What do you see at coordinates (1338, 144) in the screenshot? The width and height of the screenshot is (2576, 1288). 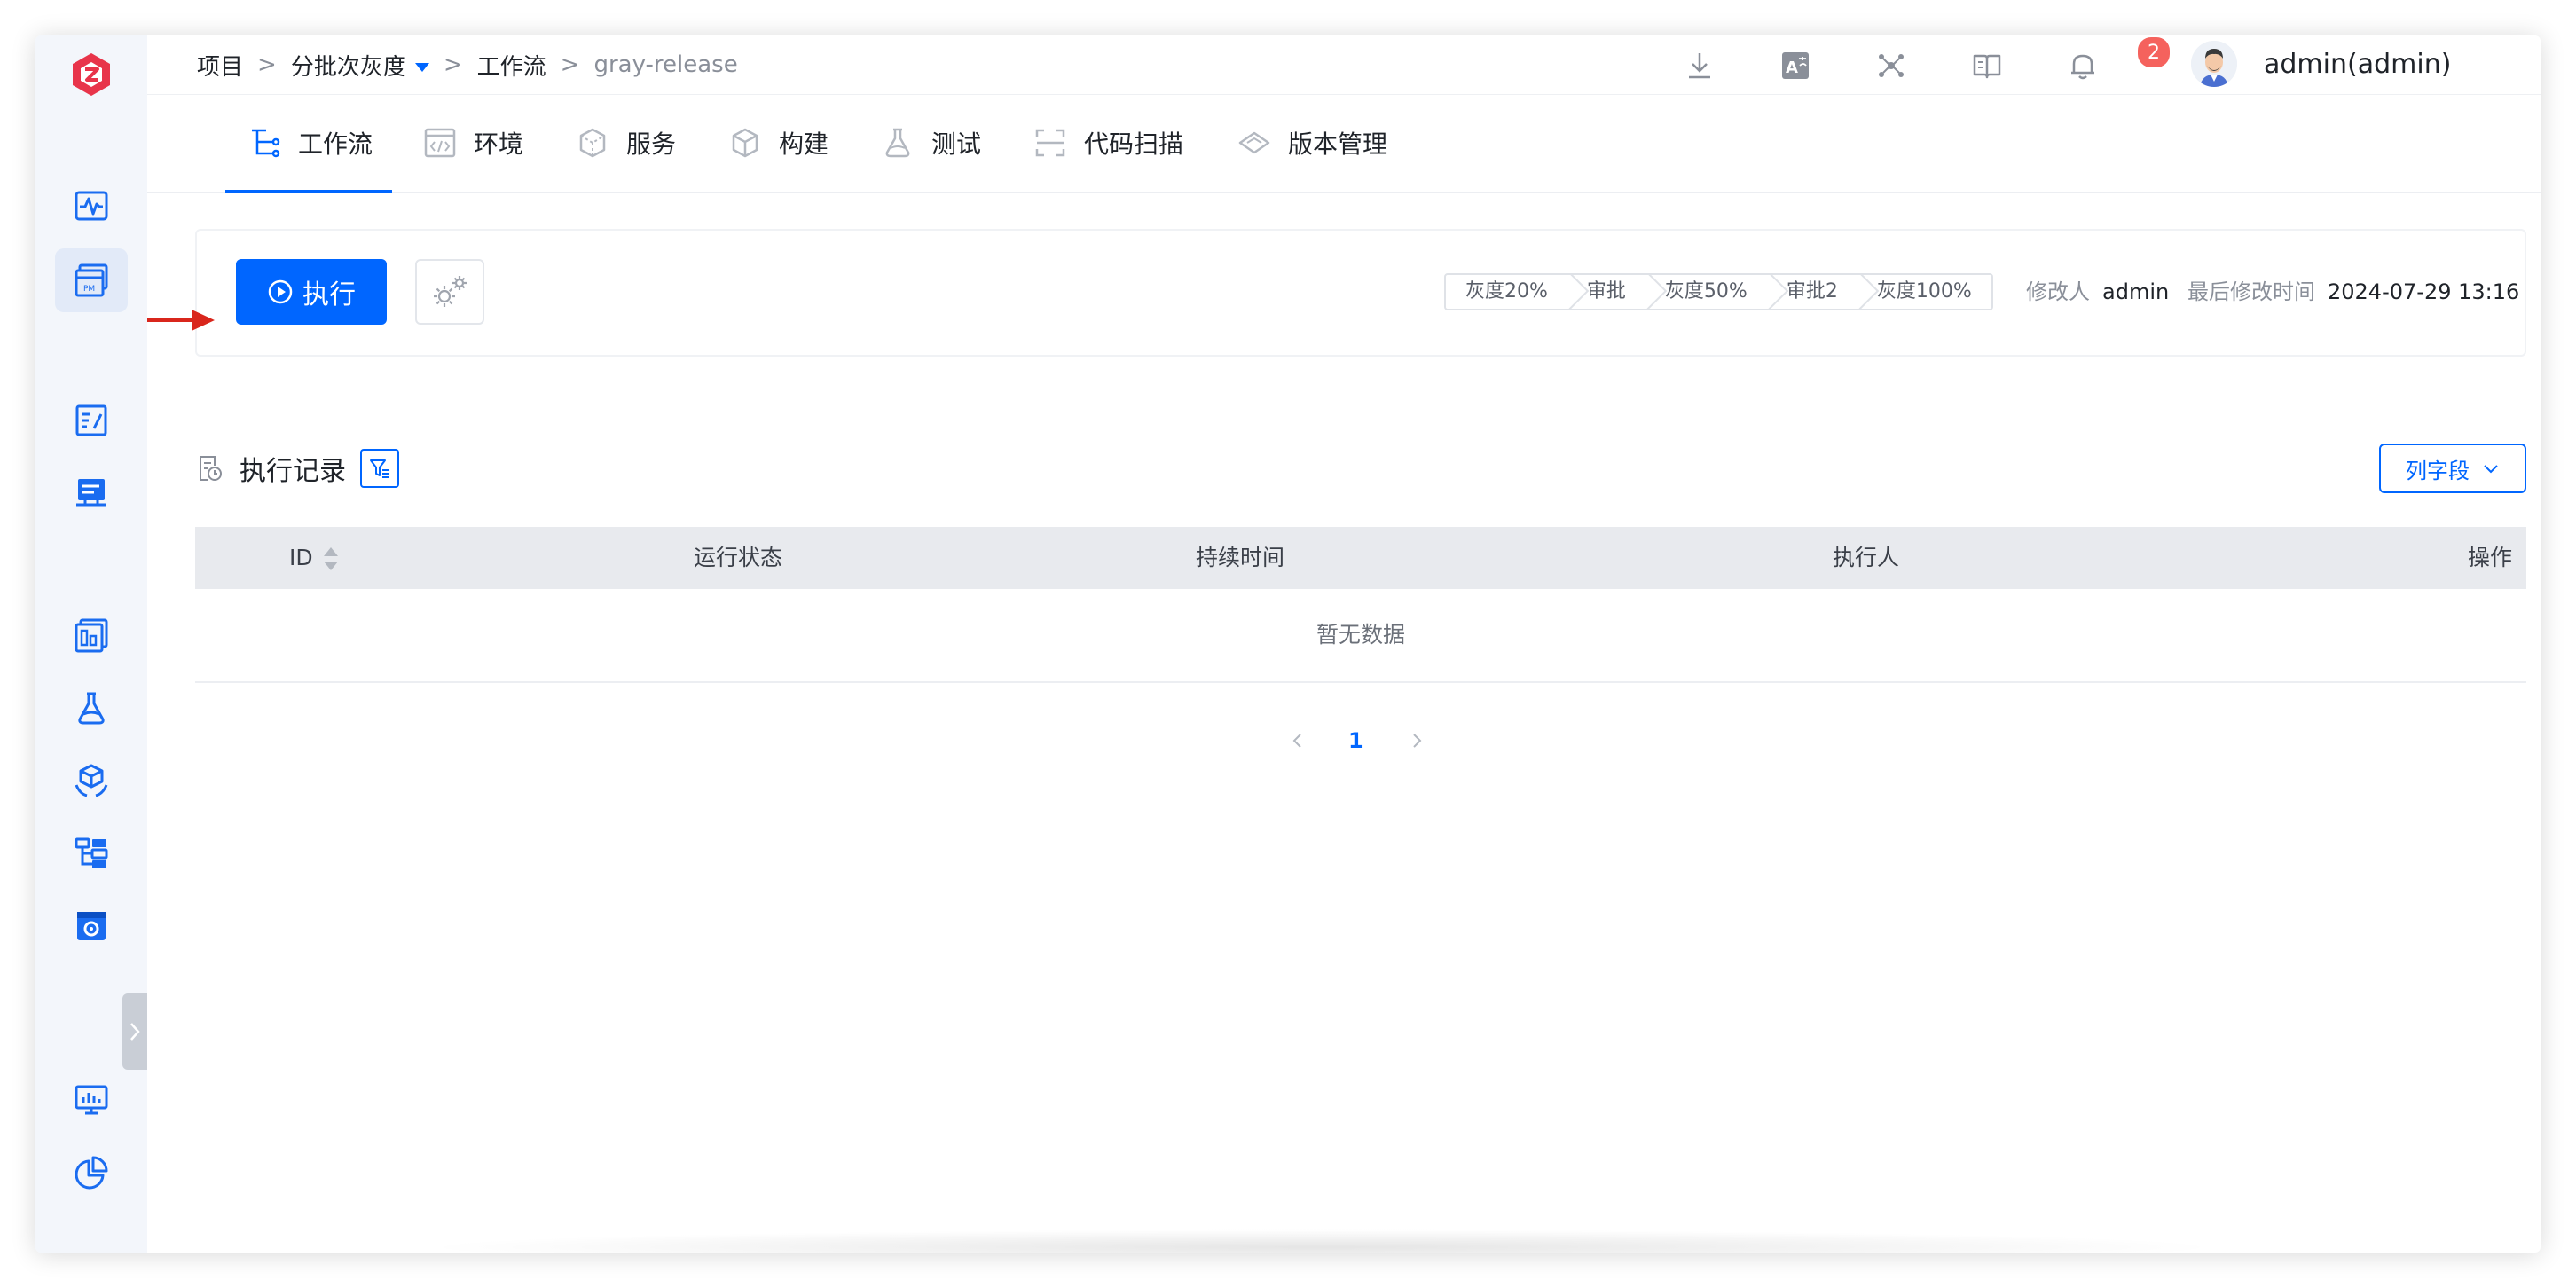 I see `tab-label: 版本管理` at bounding box center [1338, 144].